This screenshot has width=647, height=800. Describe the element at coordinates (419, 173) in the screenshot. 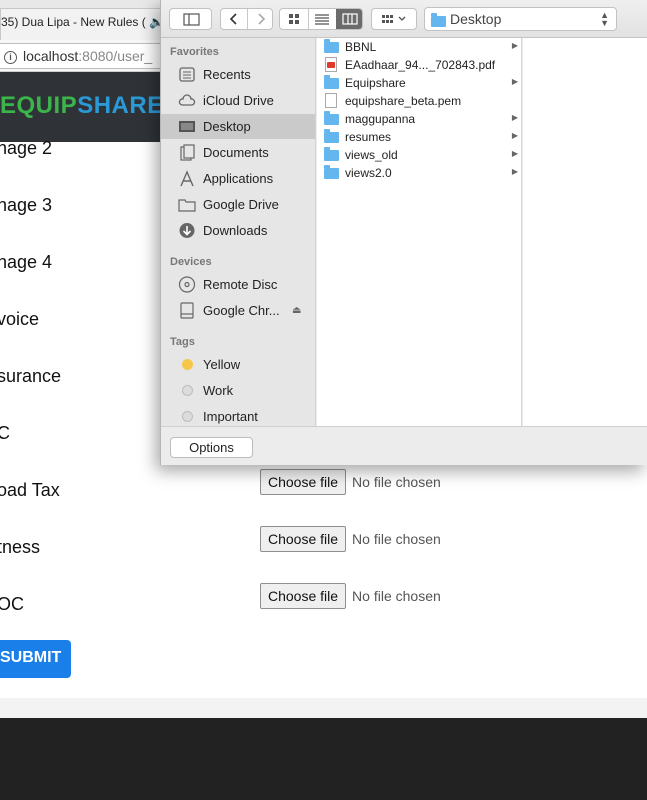

I see `file-item-folder: views2.0 ▶` at that location.